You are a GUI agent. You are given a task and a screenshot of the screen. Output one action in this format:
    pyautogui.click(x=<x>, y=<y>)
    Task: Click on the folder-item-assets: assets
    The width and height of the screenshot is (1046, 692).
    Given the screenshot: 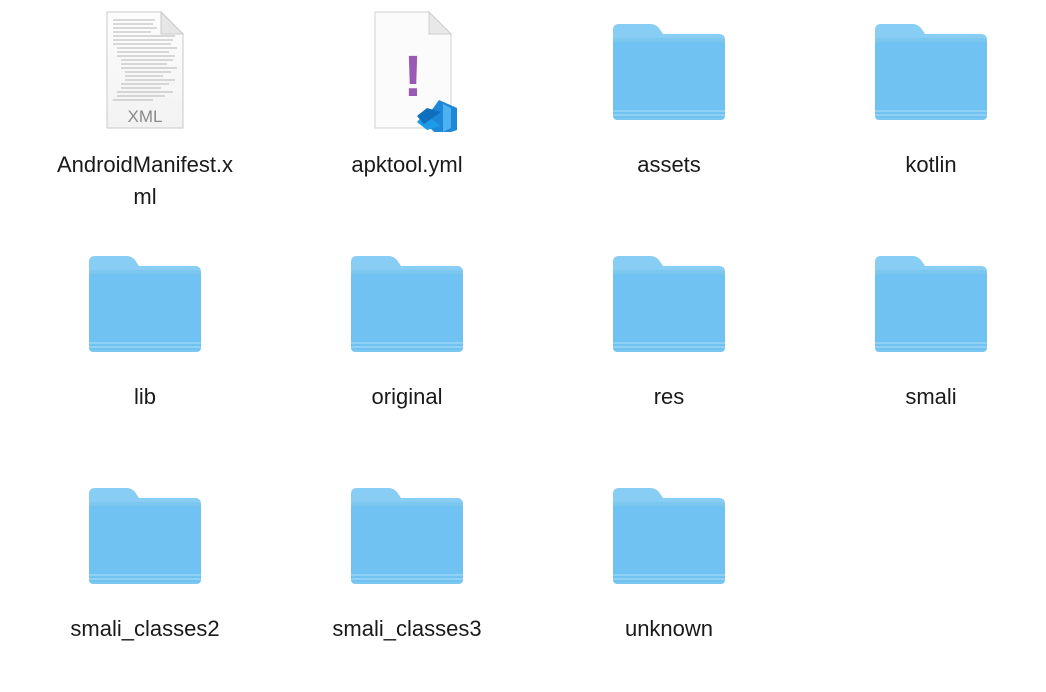 What is the action you would take?
    pyautogui.click(x=669, y=118)
    